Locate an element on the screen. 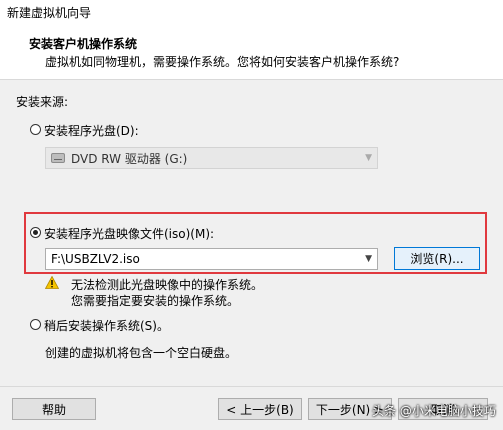  back-button: < 上一步(B) is located at coordinates (260, 409).